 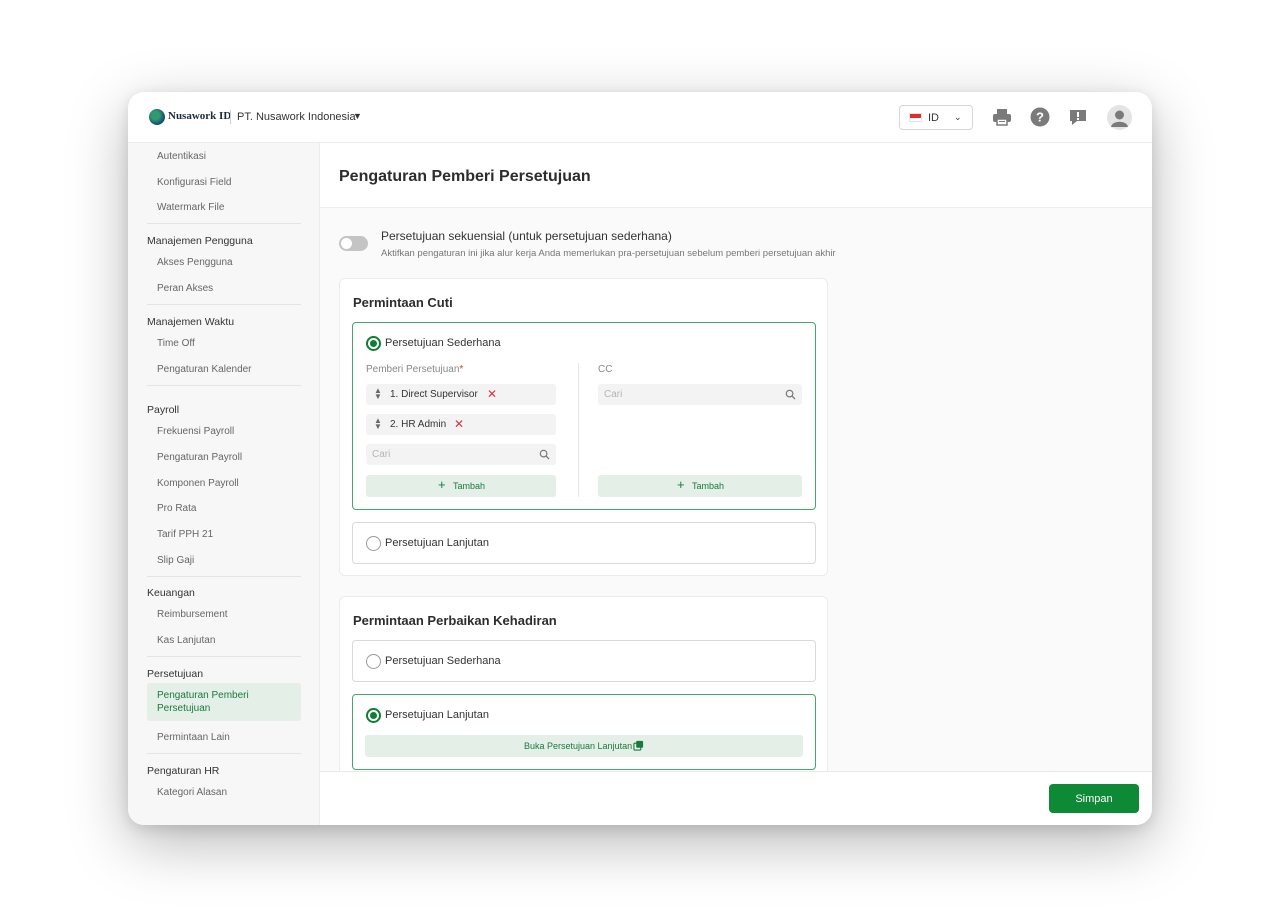 What do you see at coordinates (186, 640) in the screenshot?
I see `sidebar-item-kas-lanjutan: Kas Lanjutan` at bounding box center [186, 640].